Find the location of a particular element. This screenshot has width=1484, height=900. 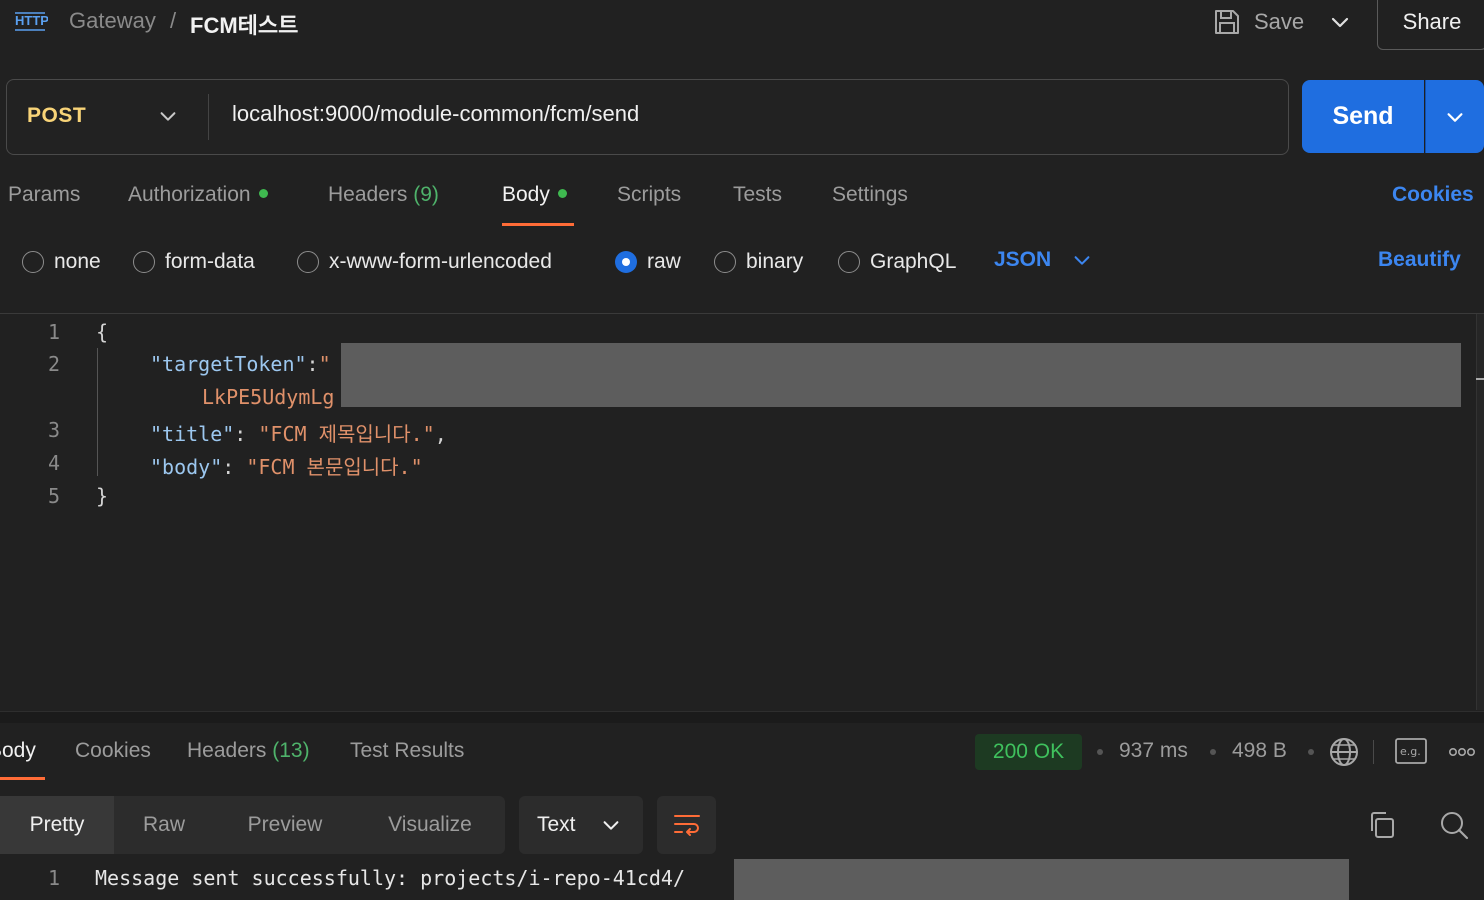

http-icon: HTTP is located at coordinates (31, 21).